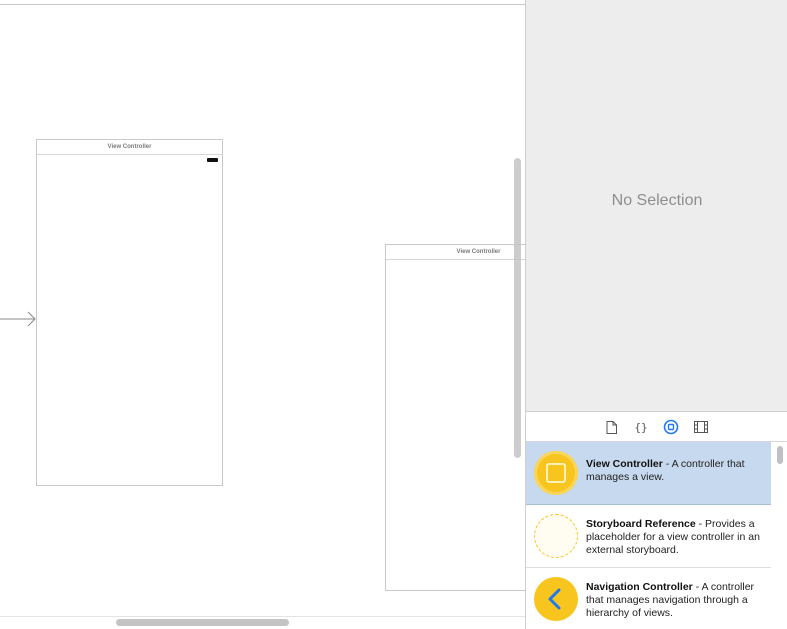 The width and height of the screenshot is (787, 629). I want to click on item-title: Storyboard Reference, so click(641, 524).